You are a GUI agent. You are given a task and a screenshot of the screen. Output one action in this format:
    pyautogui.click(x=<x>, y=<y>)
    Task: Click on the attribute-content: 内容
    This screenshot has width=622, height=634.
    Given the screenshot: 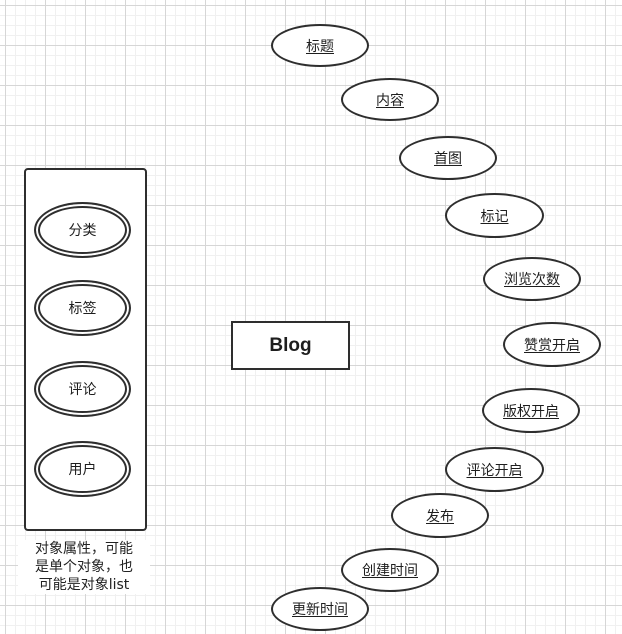 What is the action you would take?
    pyautogui.click(x=390, y=99)
    